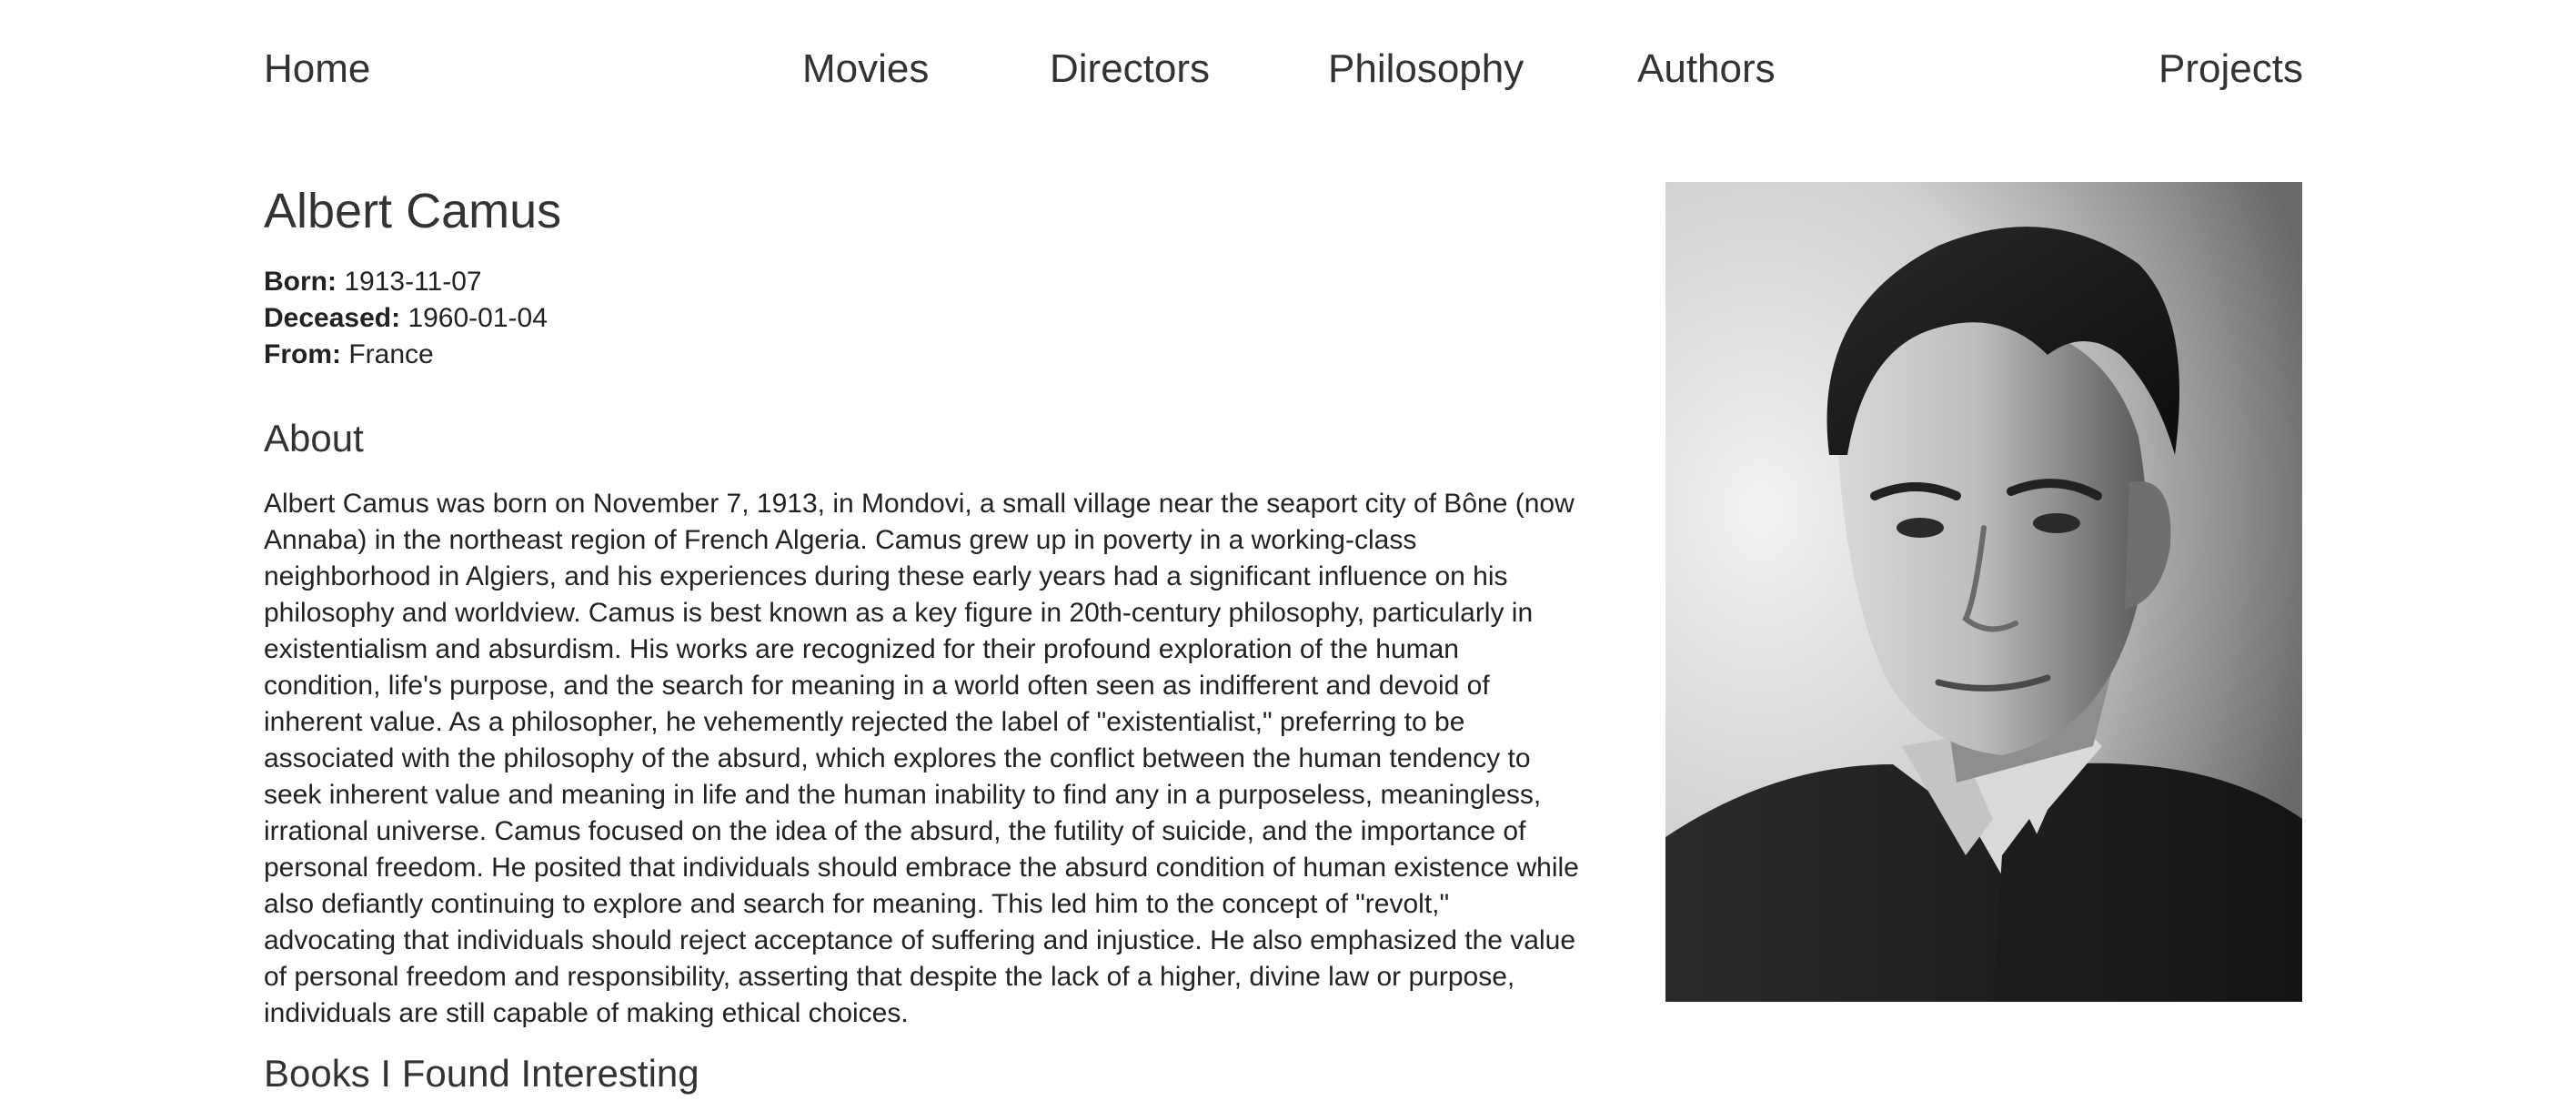 The width and height of the screenshot is (2576, 1101). I want to click on born-row: Born: 1913-11-07, so click(923, 282).